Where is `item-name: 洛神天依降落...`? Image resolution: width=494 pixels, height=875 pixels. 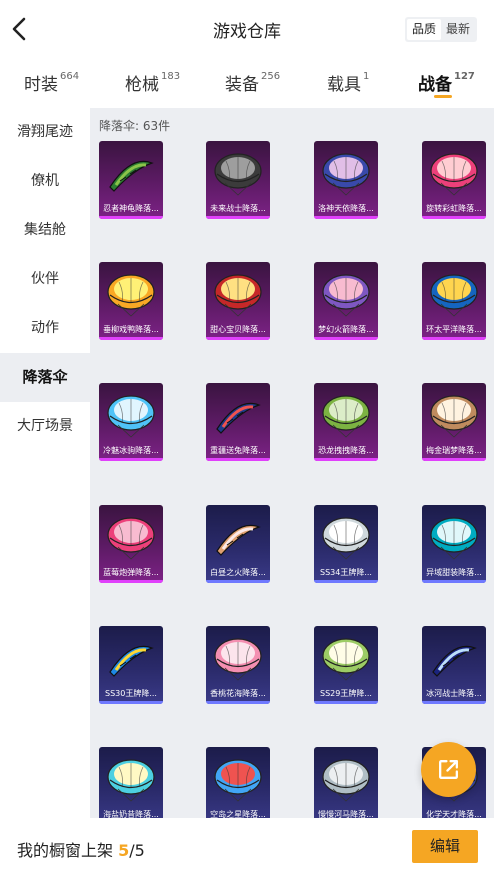 item-name: 洛神天依降落... is located at coordinates (346, 208).